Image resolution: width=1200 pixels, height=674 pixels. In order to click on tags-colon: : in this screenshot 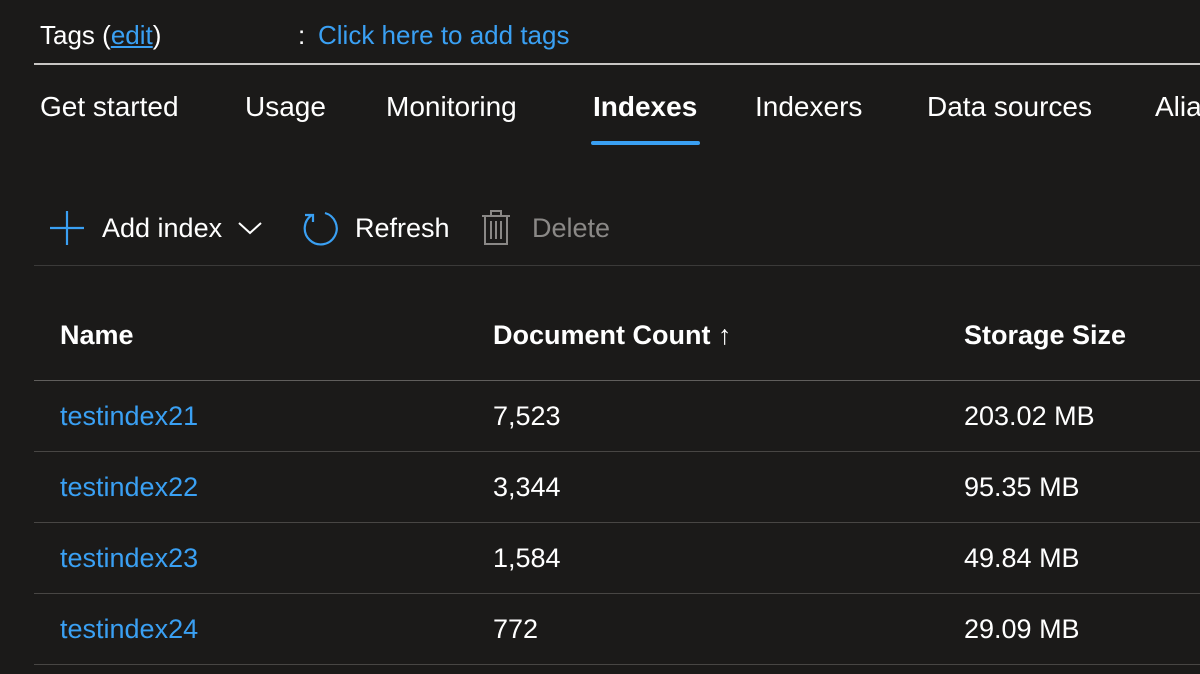, I will do `click(302, 34)`.